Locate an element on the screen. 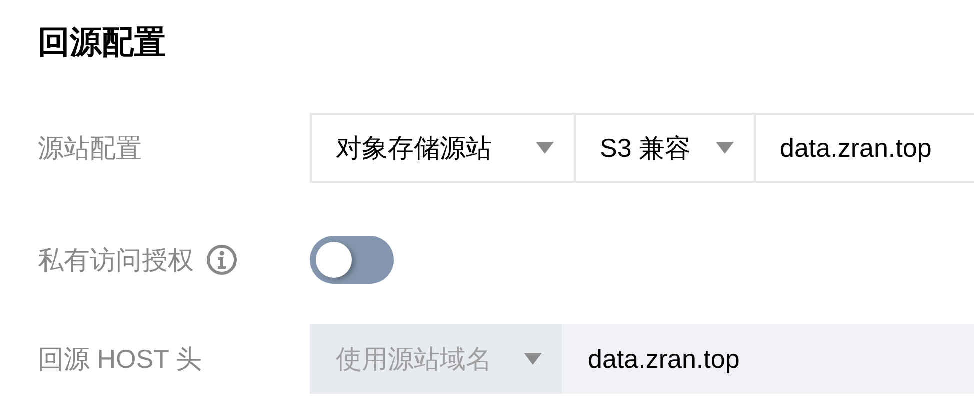 This screenshot has height=420, width=974. toggle-switch is located at coordinates (352, 260).